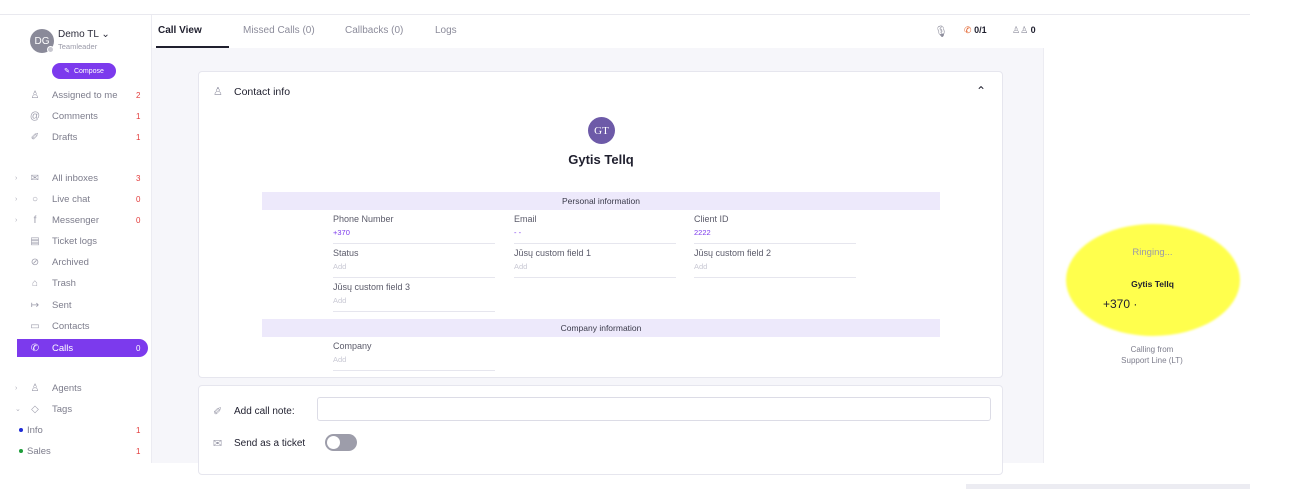 The image size is (1312, 489). Describe the element at coordinates (270, 443) in the screenshot. I see `send-as-ticket-label: Send as a ticket` at that location.